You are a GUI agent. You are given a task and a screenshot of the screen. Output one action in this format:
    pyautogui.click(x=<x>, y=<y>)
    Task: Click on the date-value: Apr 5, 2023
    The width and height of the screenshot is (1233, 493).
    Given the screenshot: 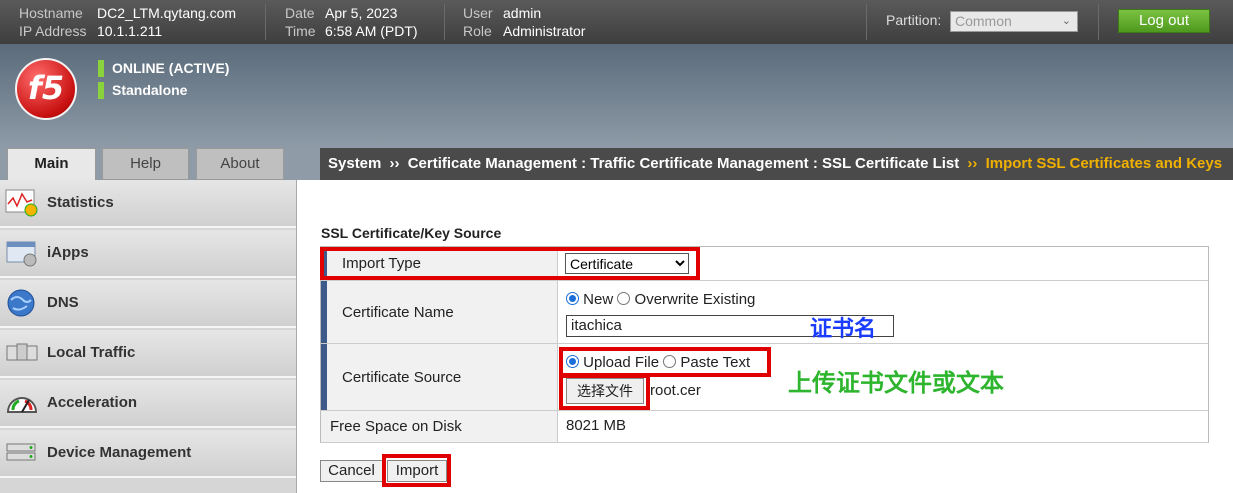 What is the action you would take?
    pyautogui.click(x=361, y=13)
    